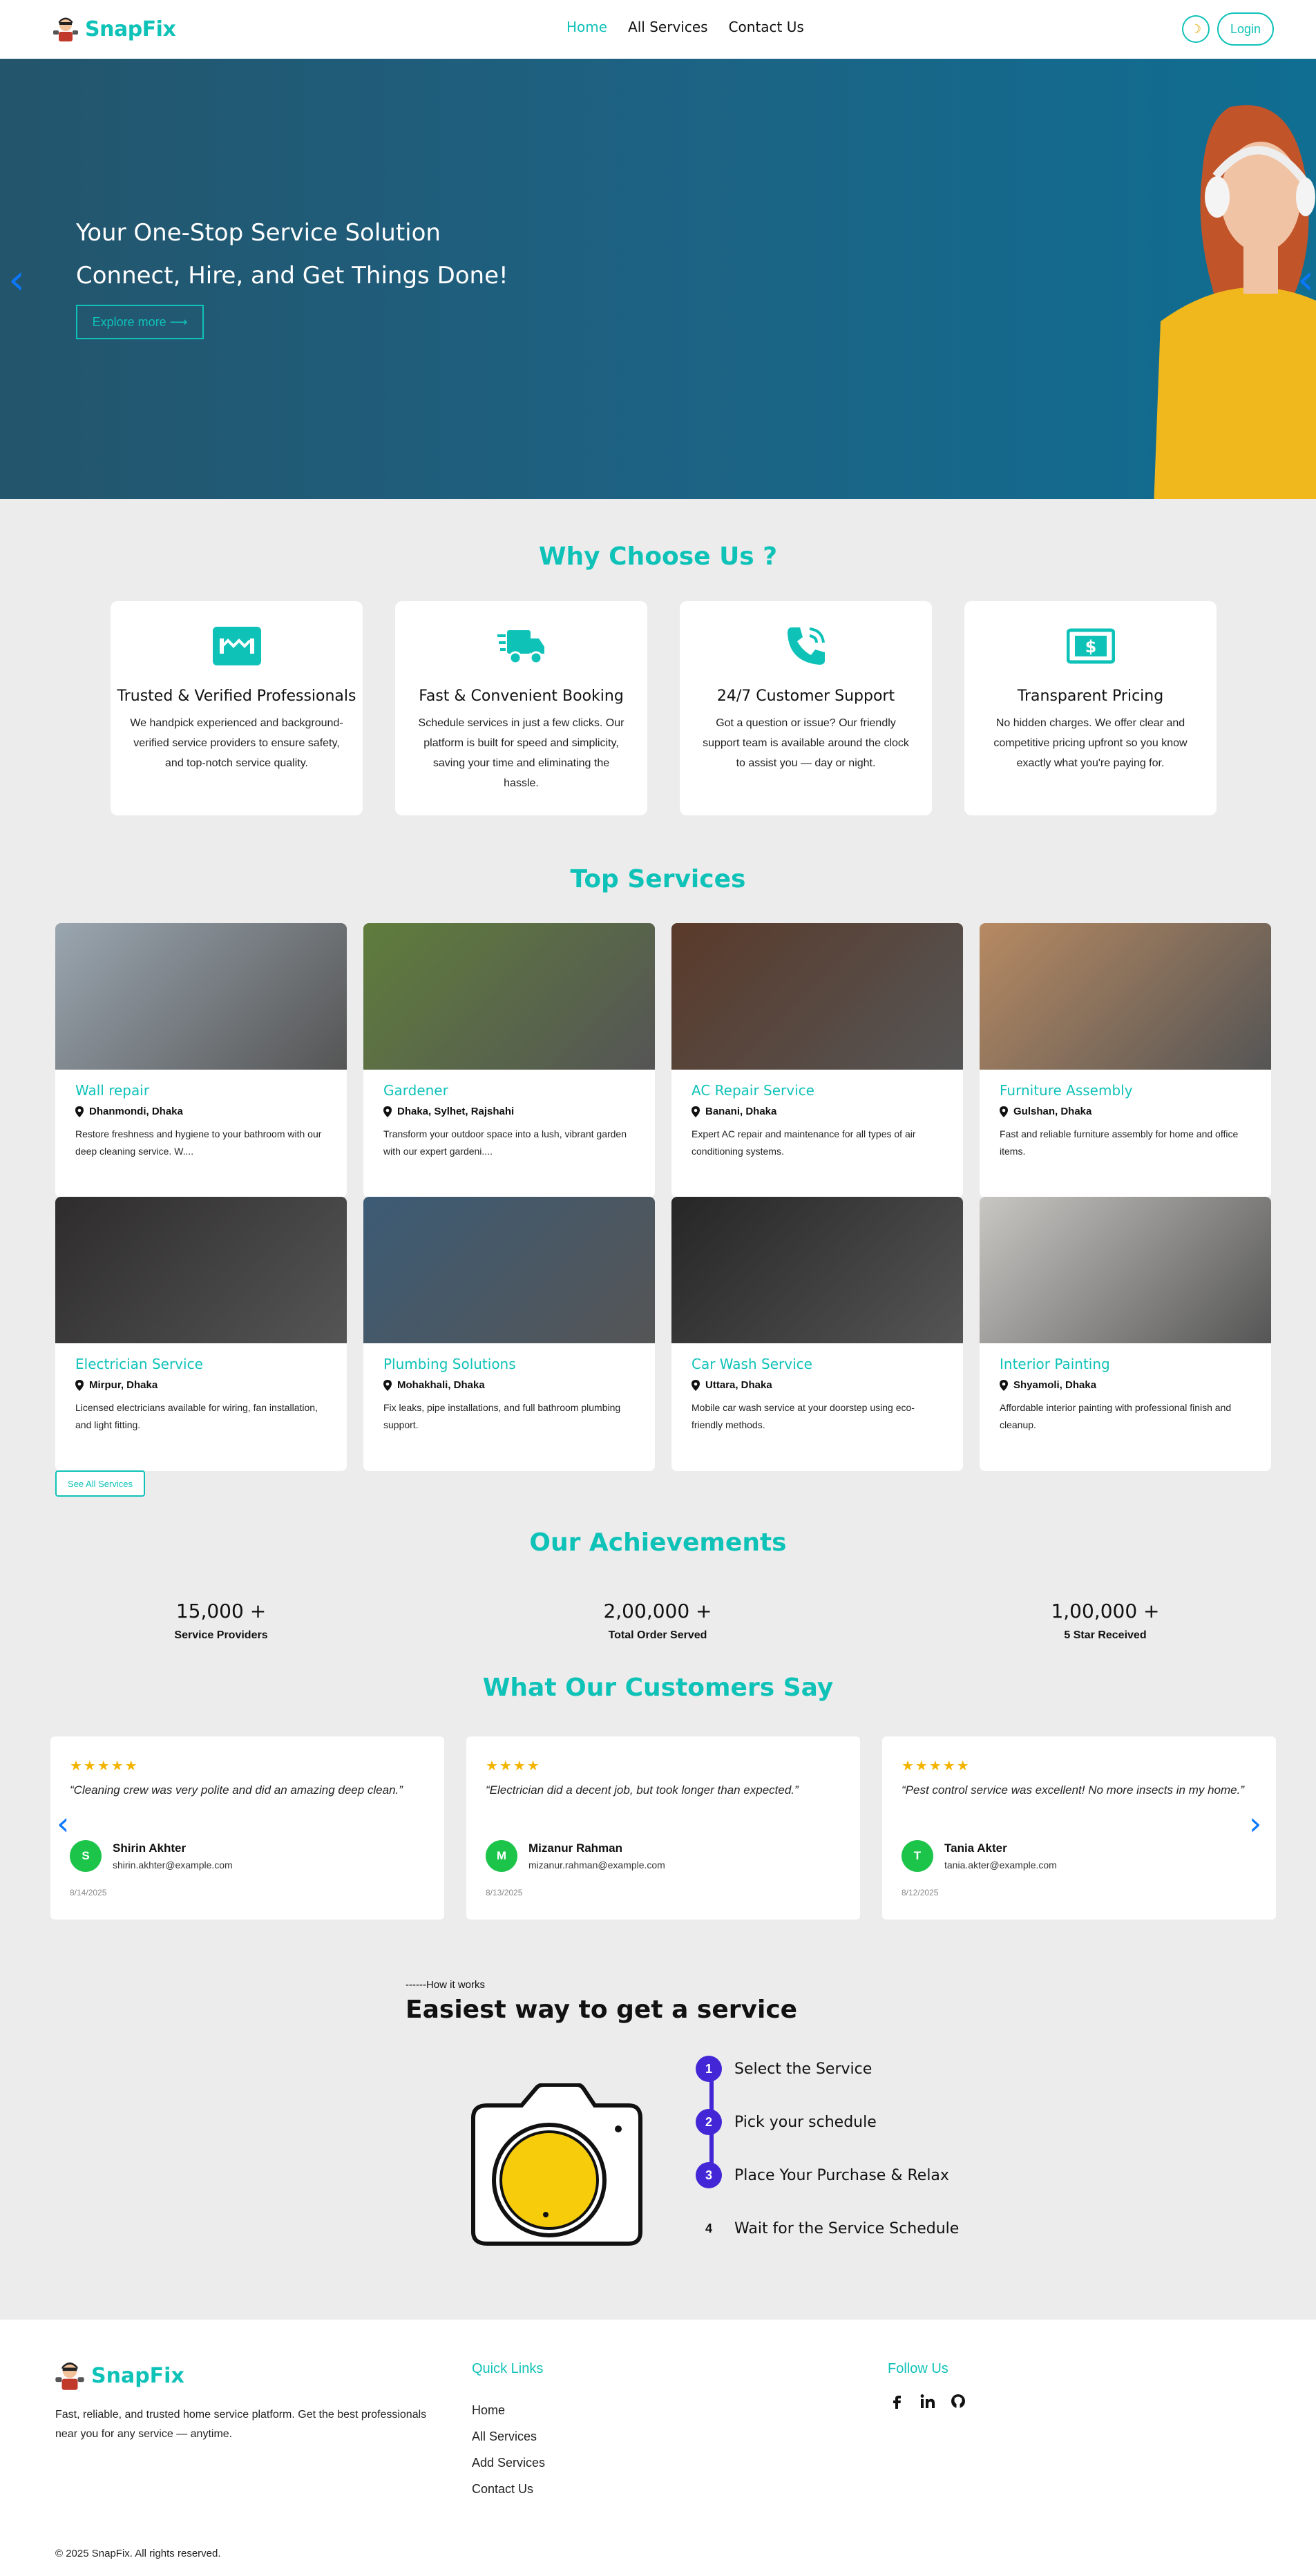  Describe the element at coordinates (138, 2375) in the screenshot. I see `footer-brand-name: SnapFix` at that location.